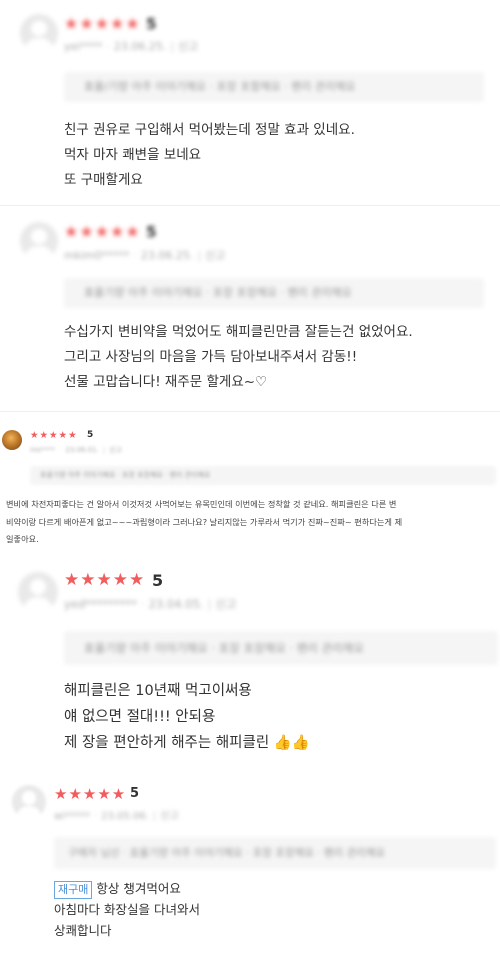  Describe the element at coordinates (158, 691) in the screenshot. I see `review-text-line: 해피클린은 10년째 먹고이써용` at that location.